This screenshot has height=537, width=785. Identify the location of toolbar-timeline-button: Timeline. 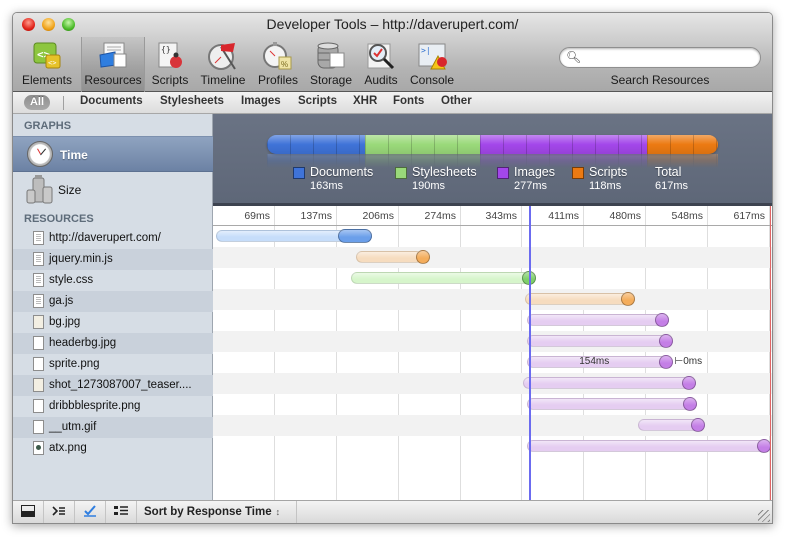
(223, 64).